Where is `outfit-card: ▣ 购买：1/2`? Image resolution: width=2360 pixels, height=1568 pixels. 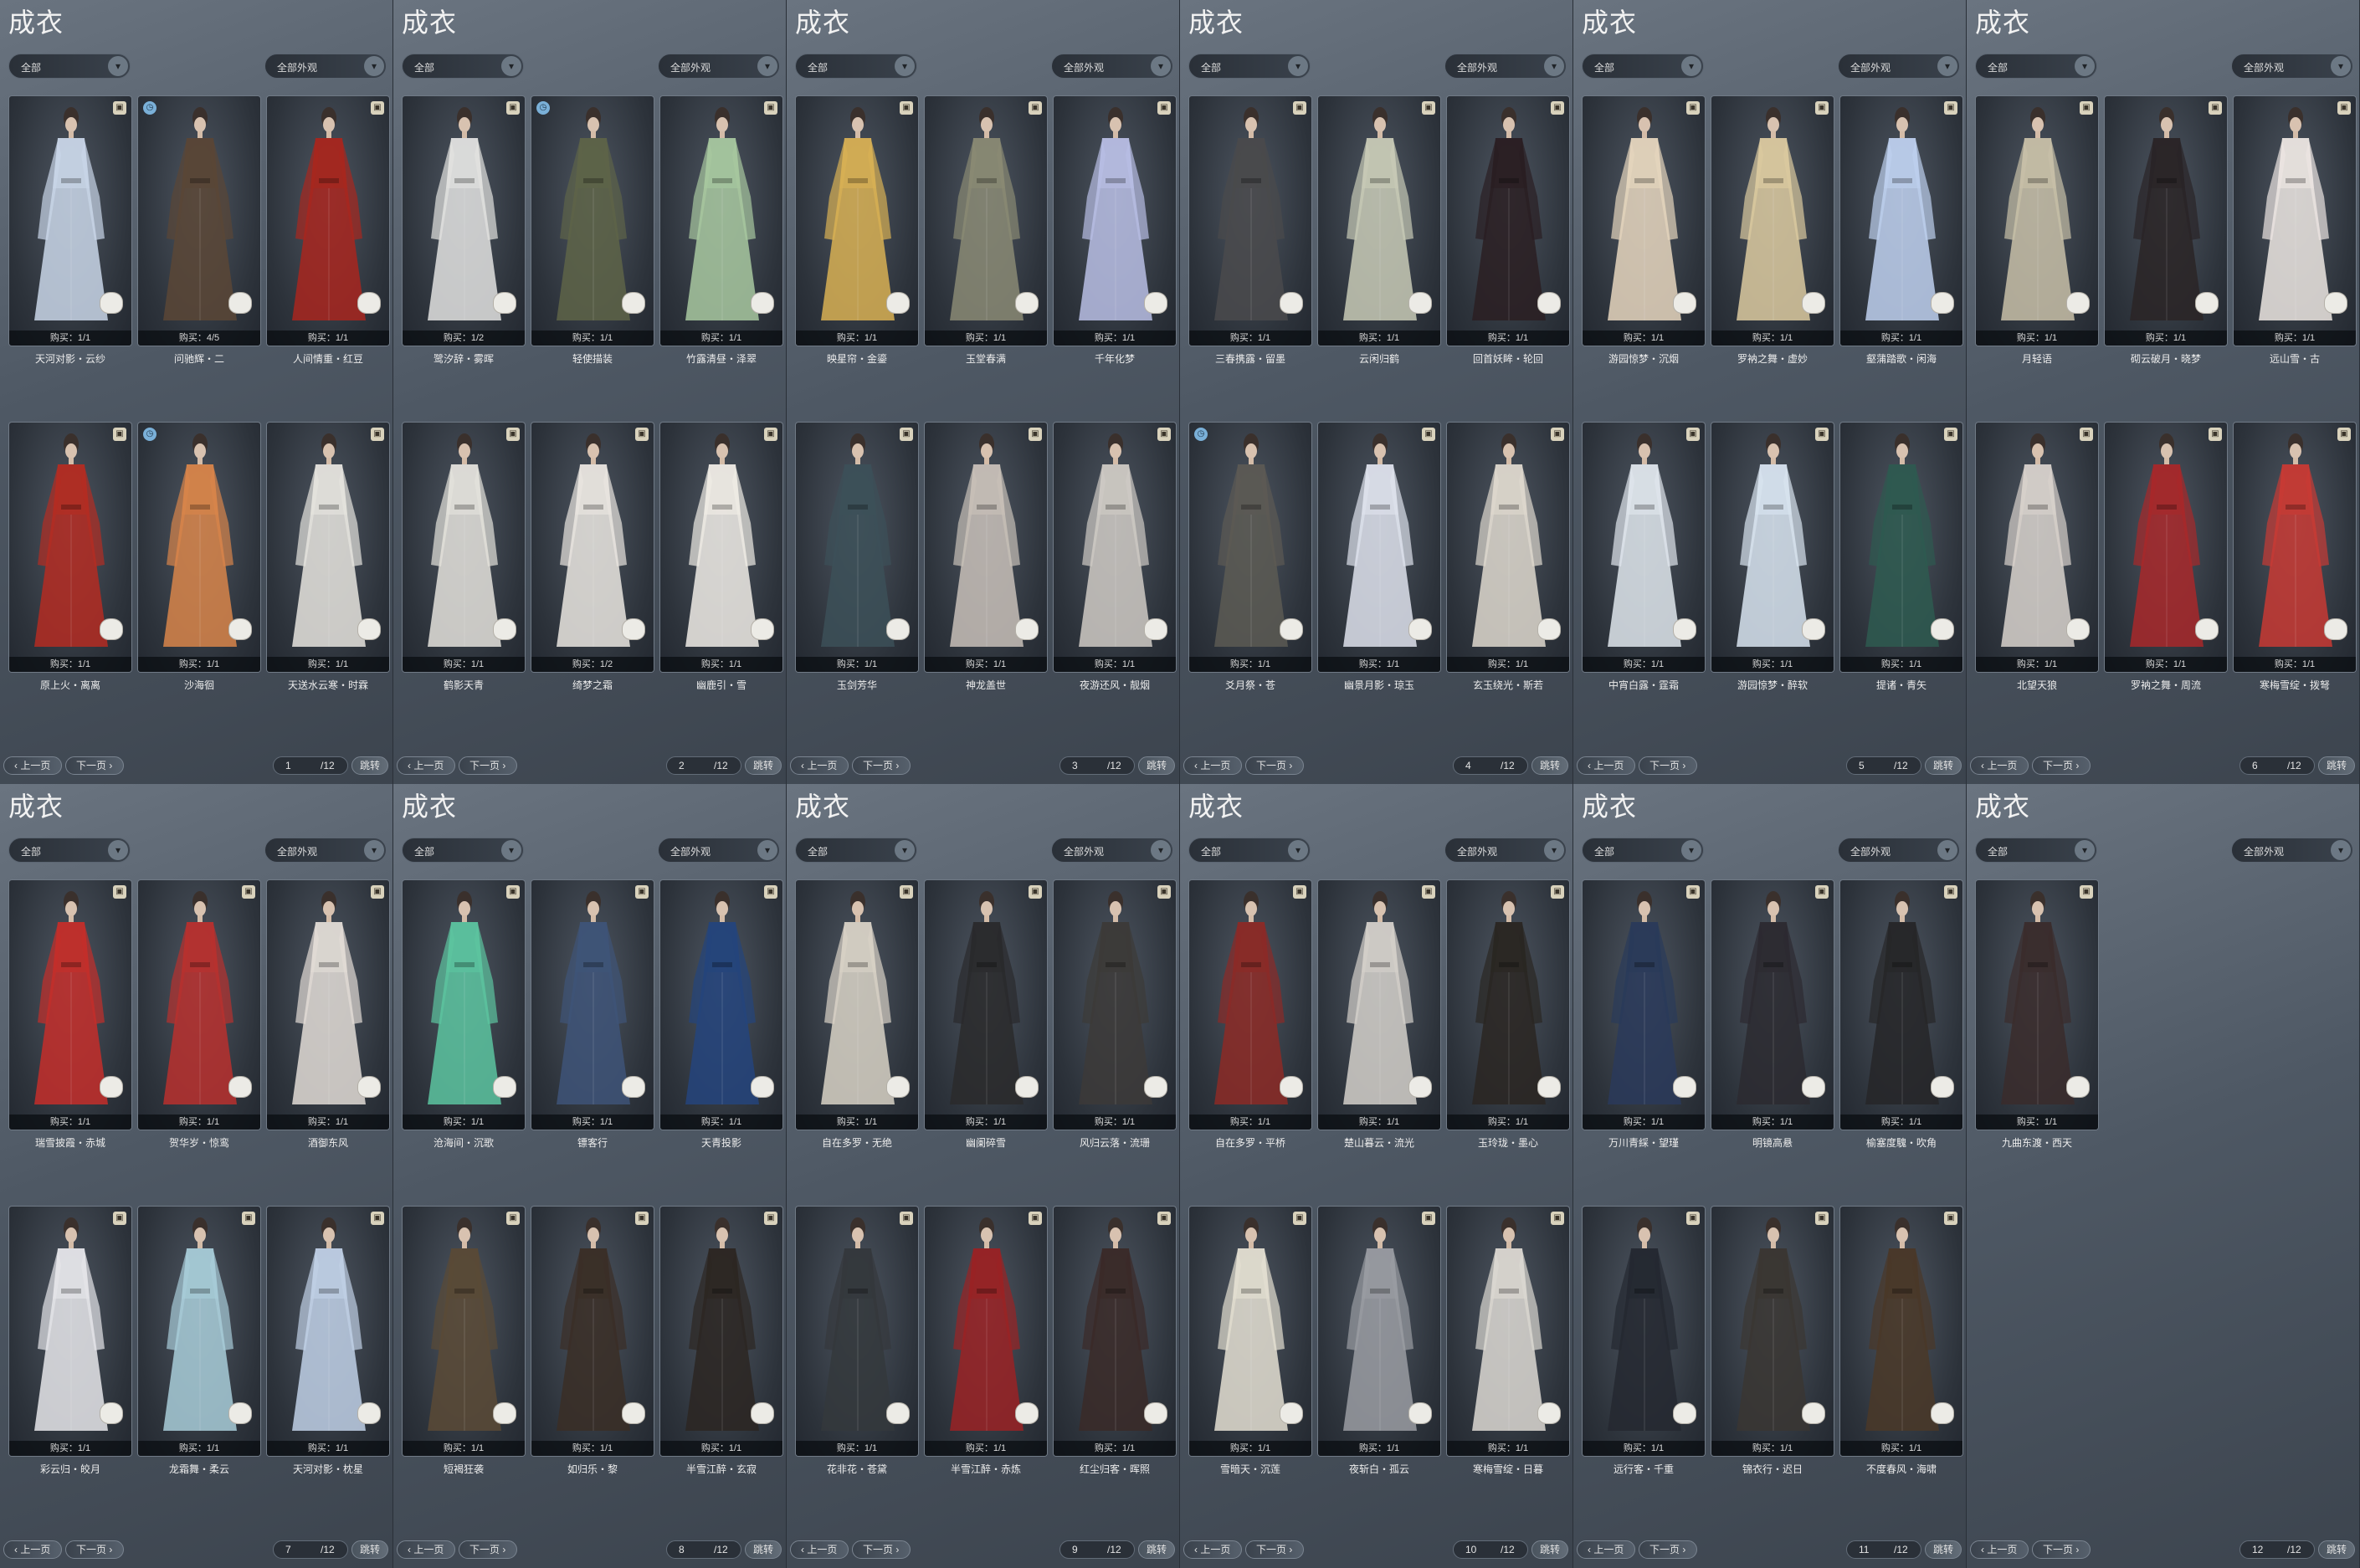 outfit-card: ▣ 购买：1/2 is located at coordinates (464, 220).